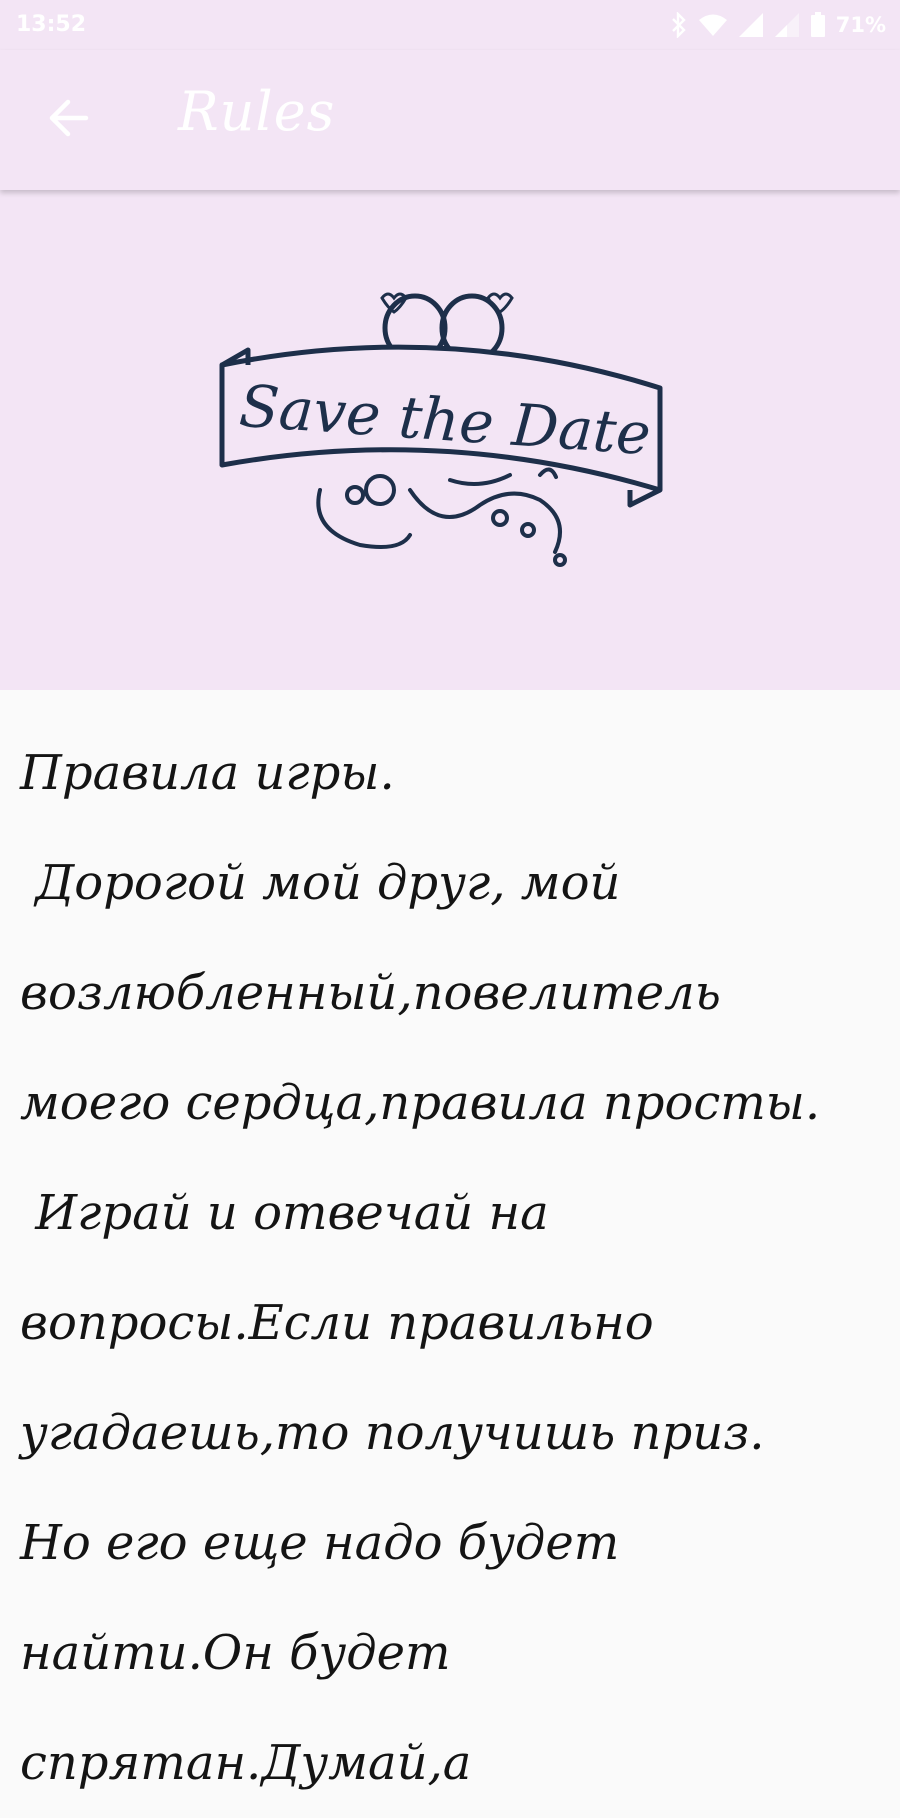 Image resolution: width=900 pixels, height=1818 pixels. I want to click on signal-weak-icon, so click(787, 25).